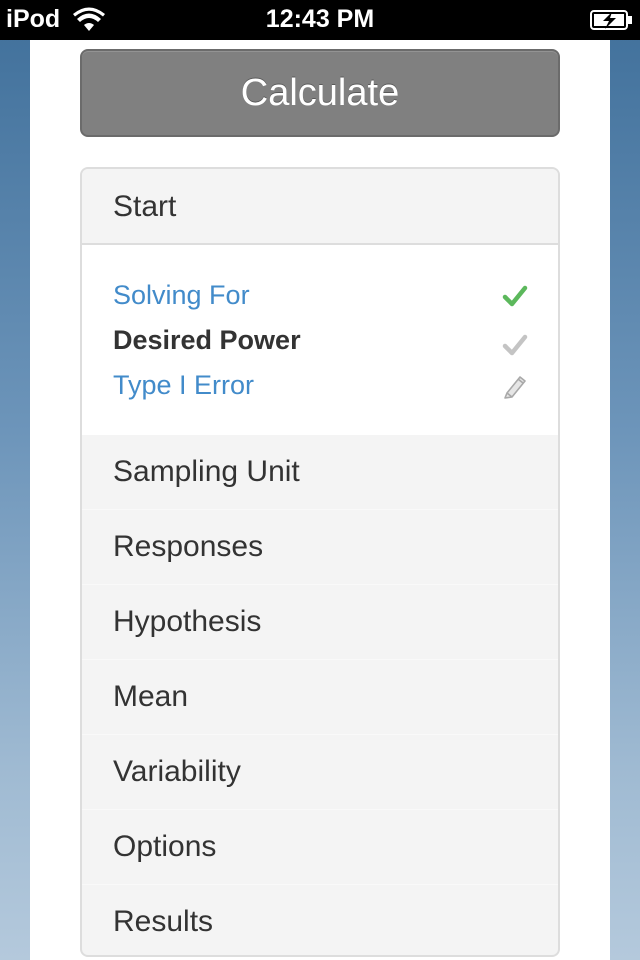 The image size is (640, 960). Describe the element at coordinates (515, 386) in the screenshot. I see `pencil-icon` at that location.